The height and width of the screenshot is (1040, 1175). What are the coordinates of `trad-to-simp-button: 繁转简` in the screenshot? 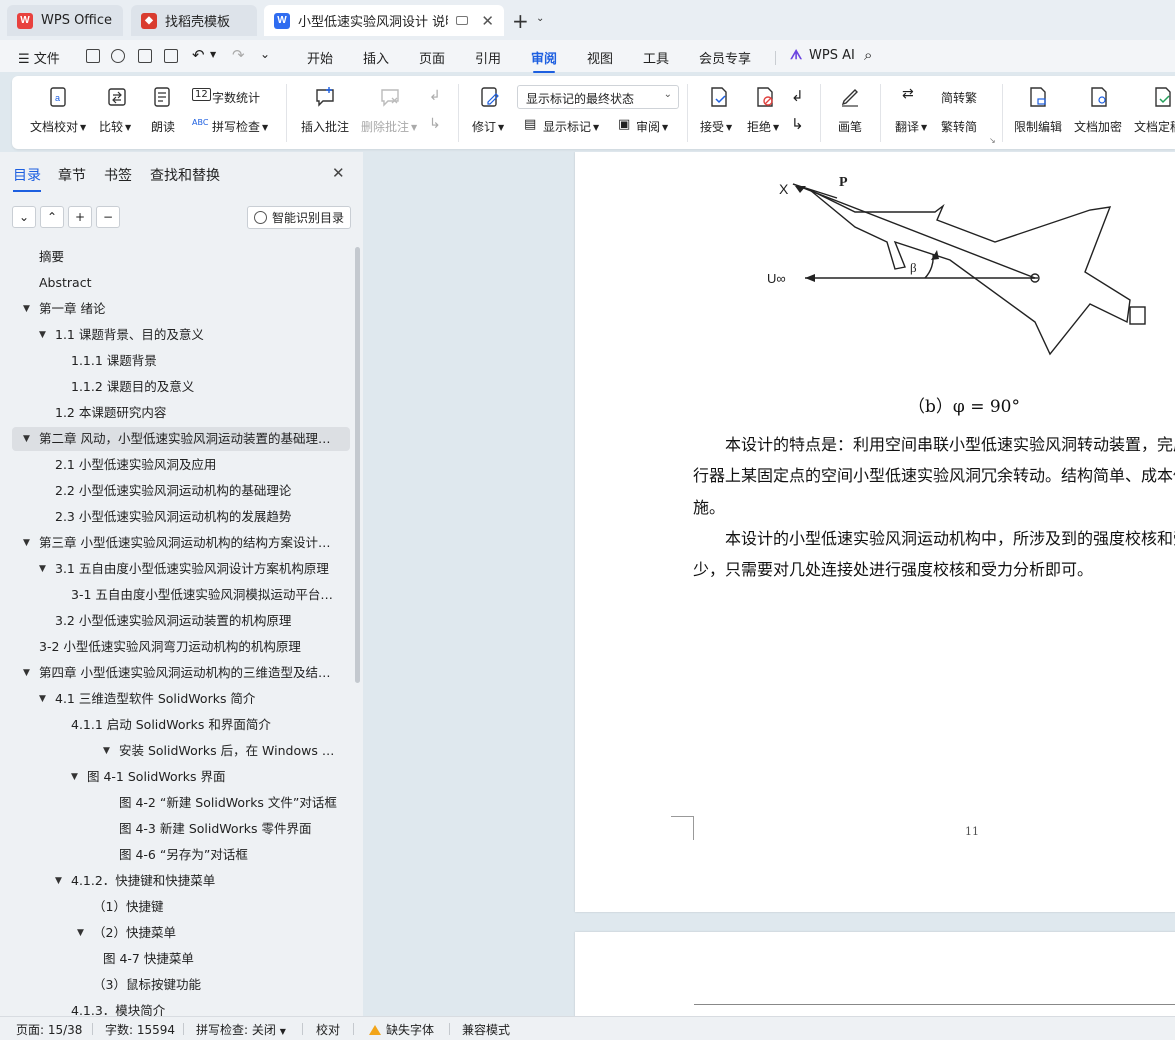 It's located at (959, 126).